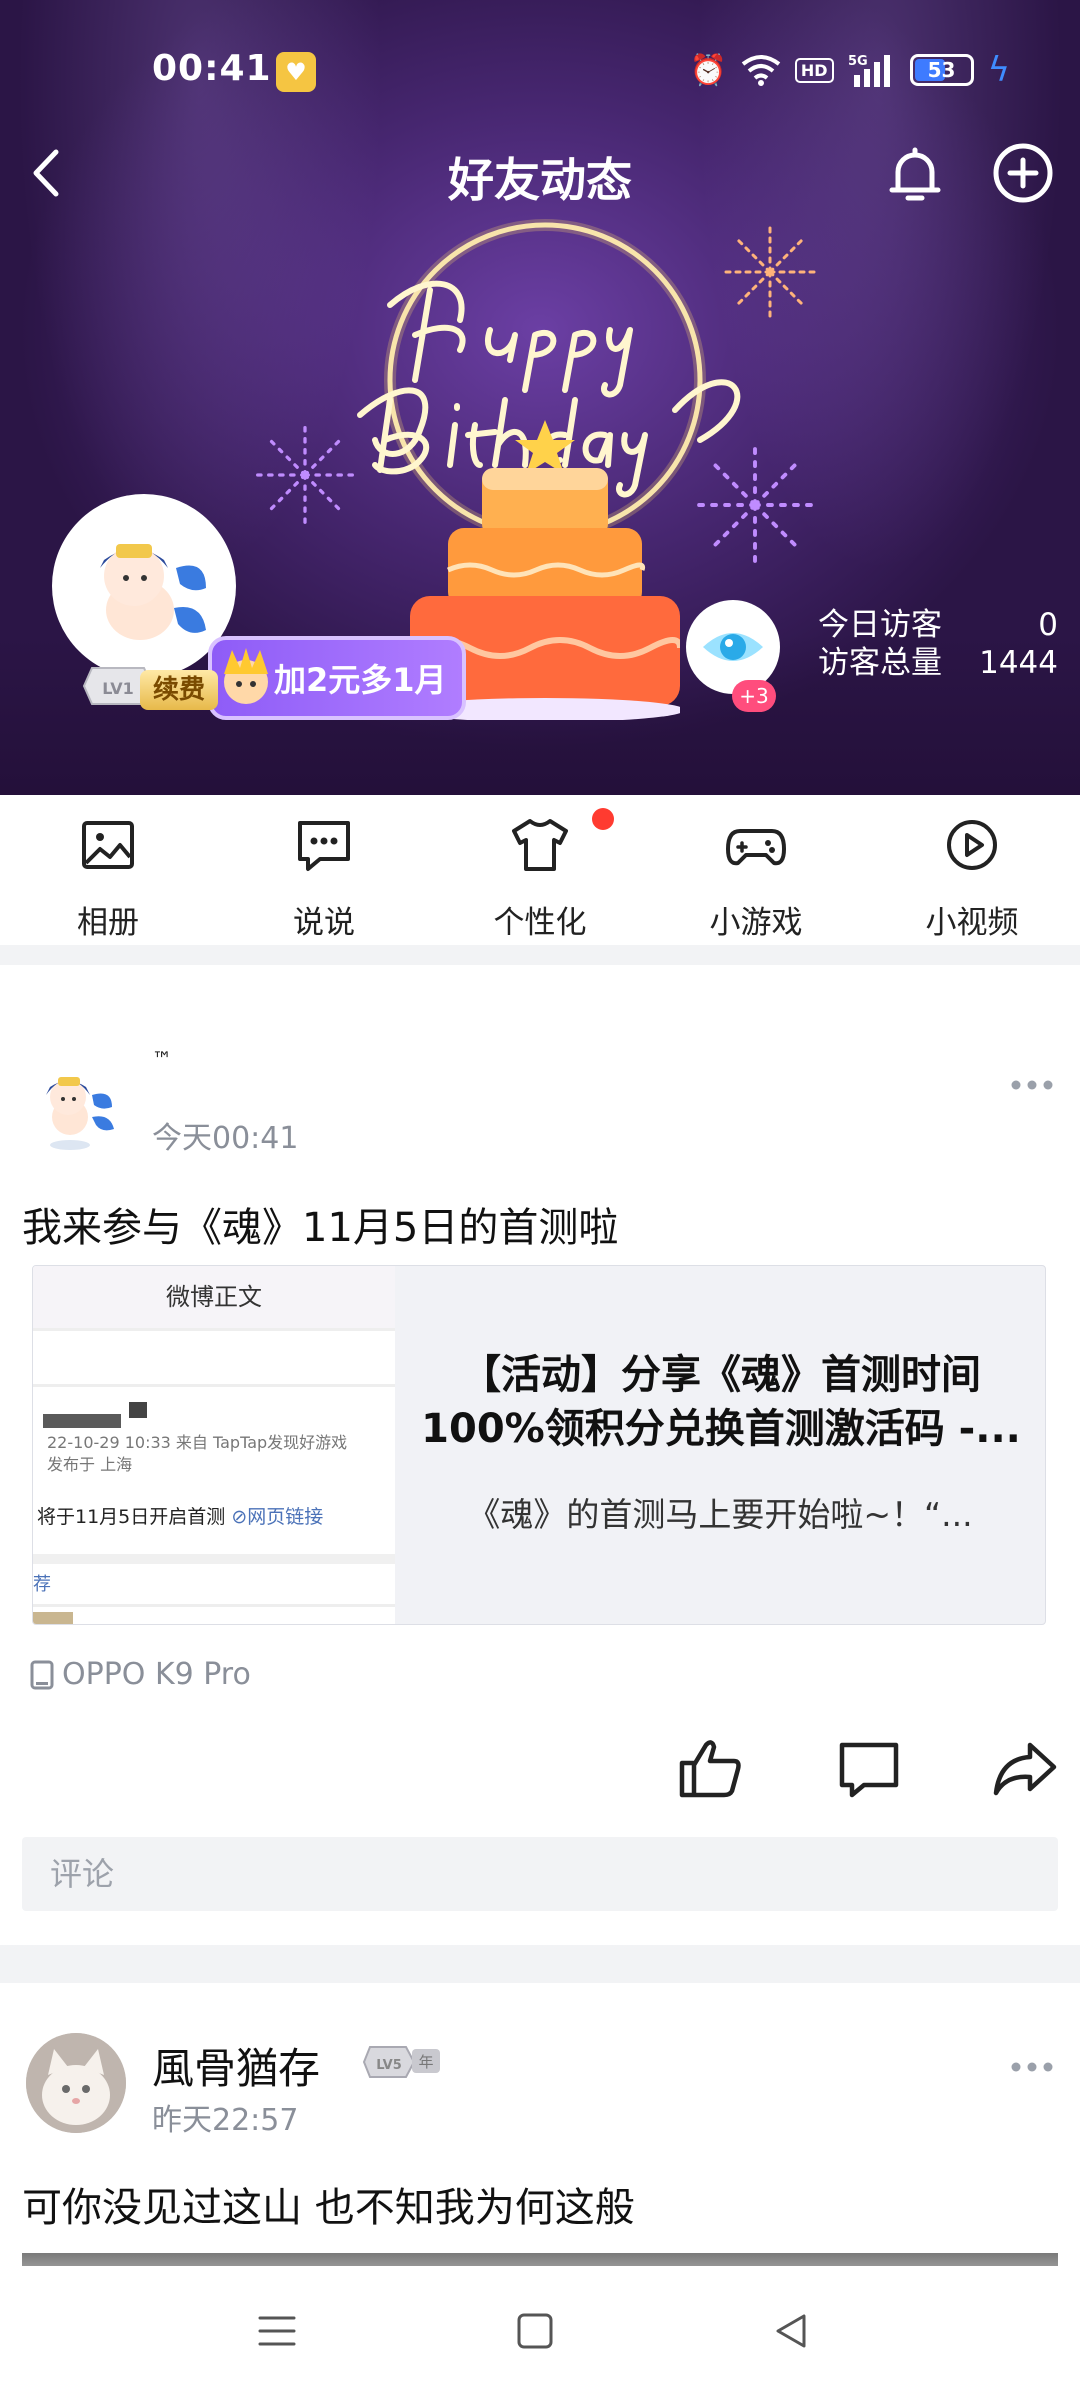  What do you see at coordinates (791, 2331) in the screenshot?
I see `back-triangle-icon` at bounding box center [791, 2331].